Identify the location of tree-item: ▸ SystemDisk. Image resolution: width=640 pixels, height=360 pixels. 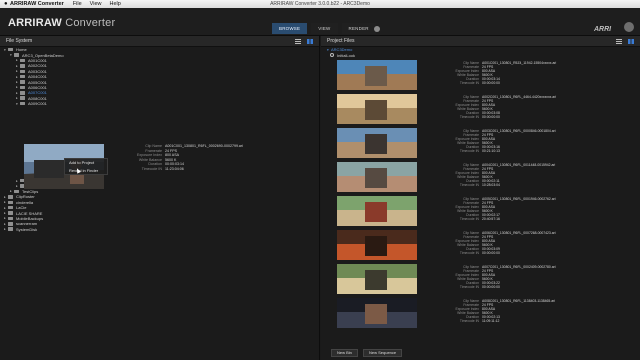
(159, 229).